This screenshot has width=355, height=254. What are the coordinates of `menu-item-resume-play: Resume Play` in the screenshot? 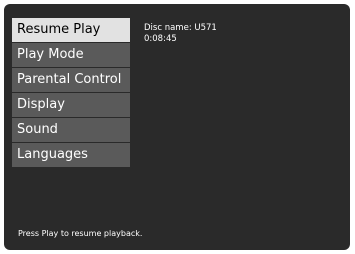 It's located at (71, 30).